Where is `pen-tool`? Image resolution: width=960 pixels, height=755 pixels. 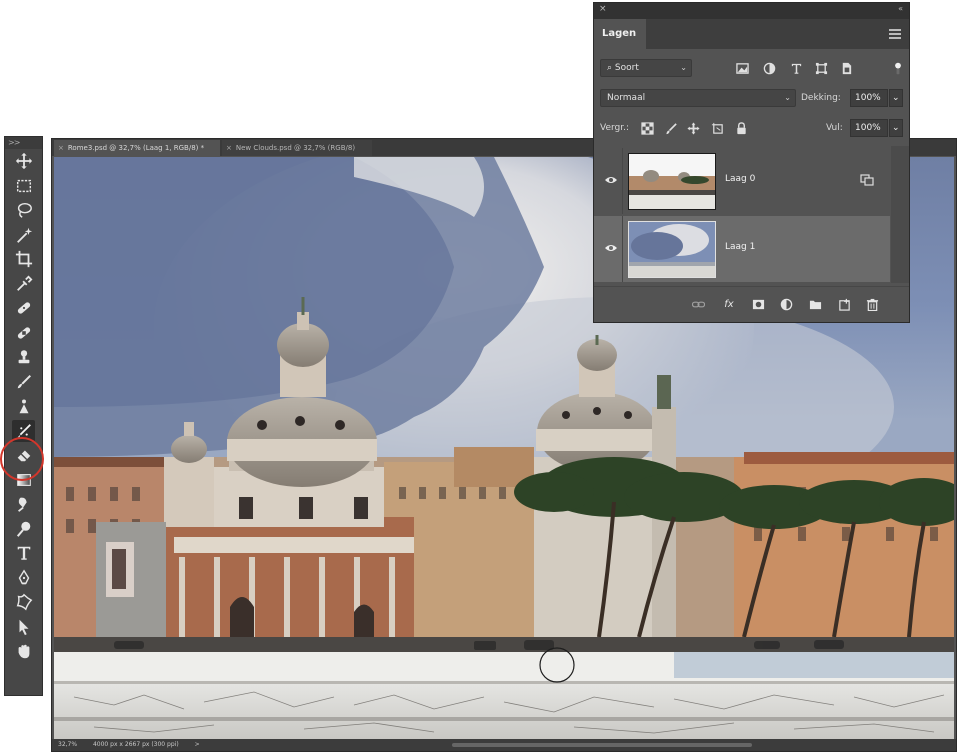 pen-tool is located at coordinates (23, 578).